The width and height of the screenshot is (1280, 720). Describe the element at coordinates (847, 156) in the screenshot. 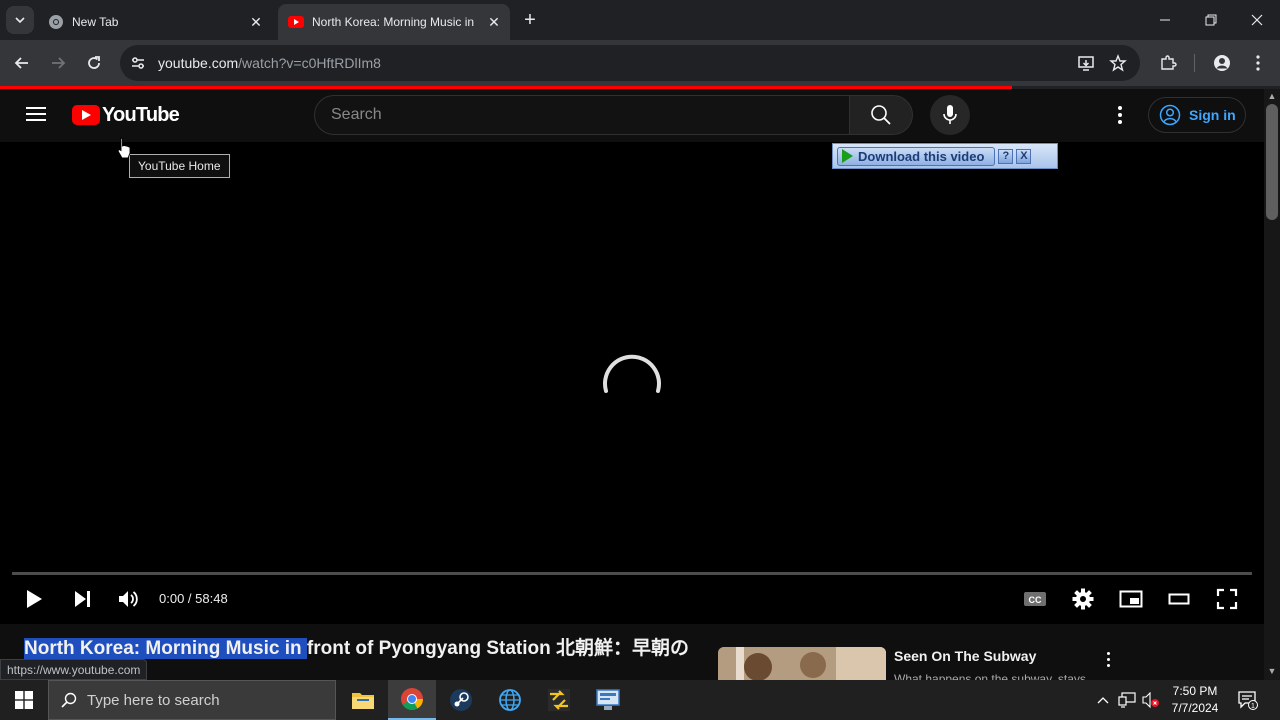

I see `play-triangle-icon` at that location.